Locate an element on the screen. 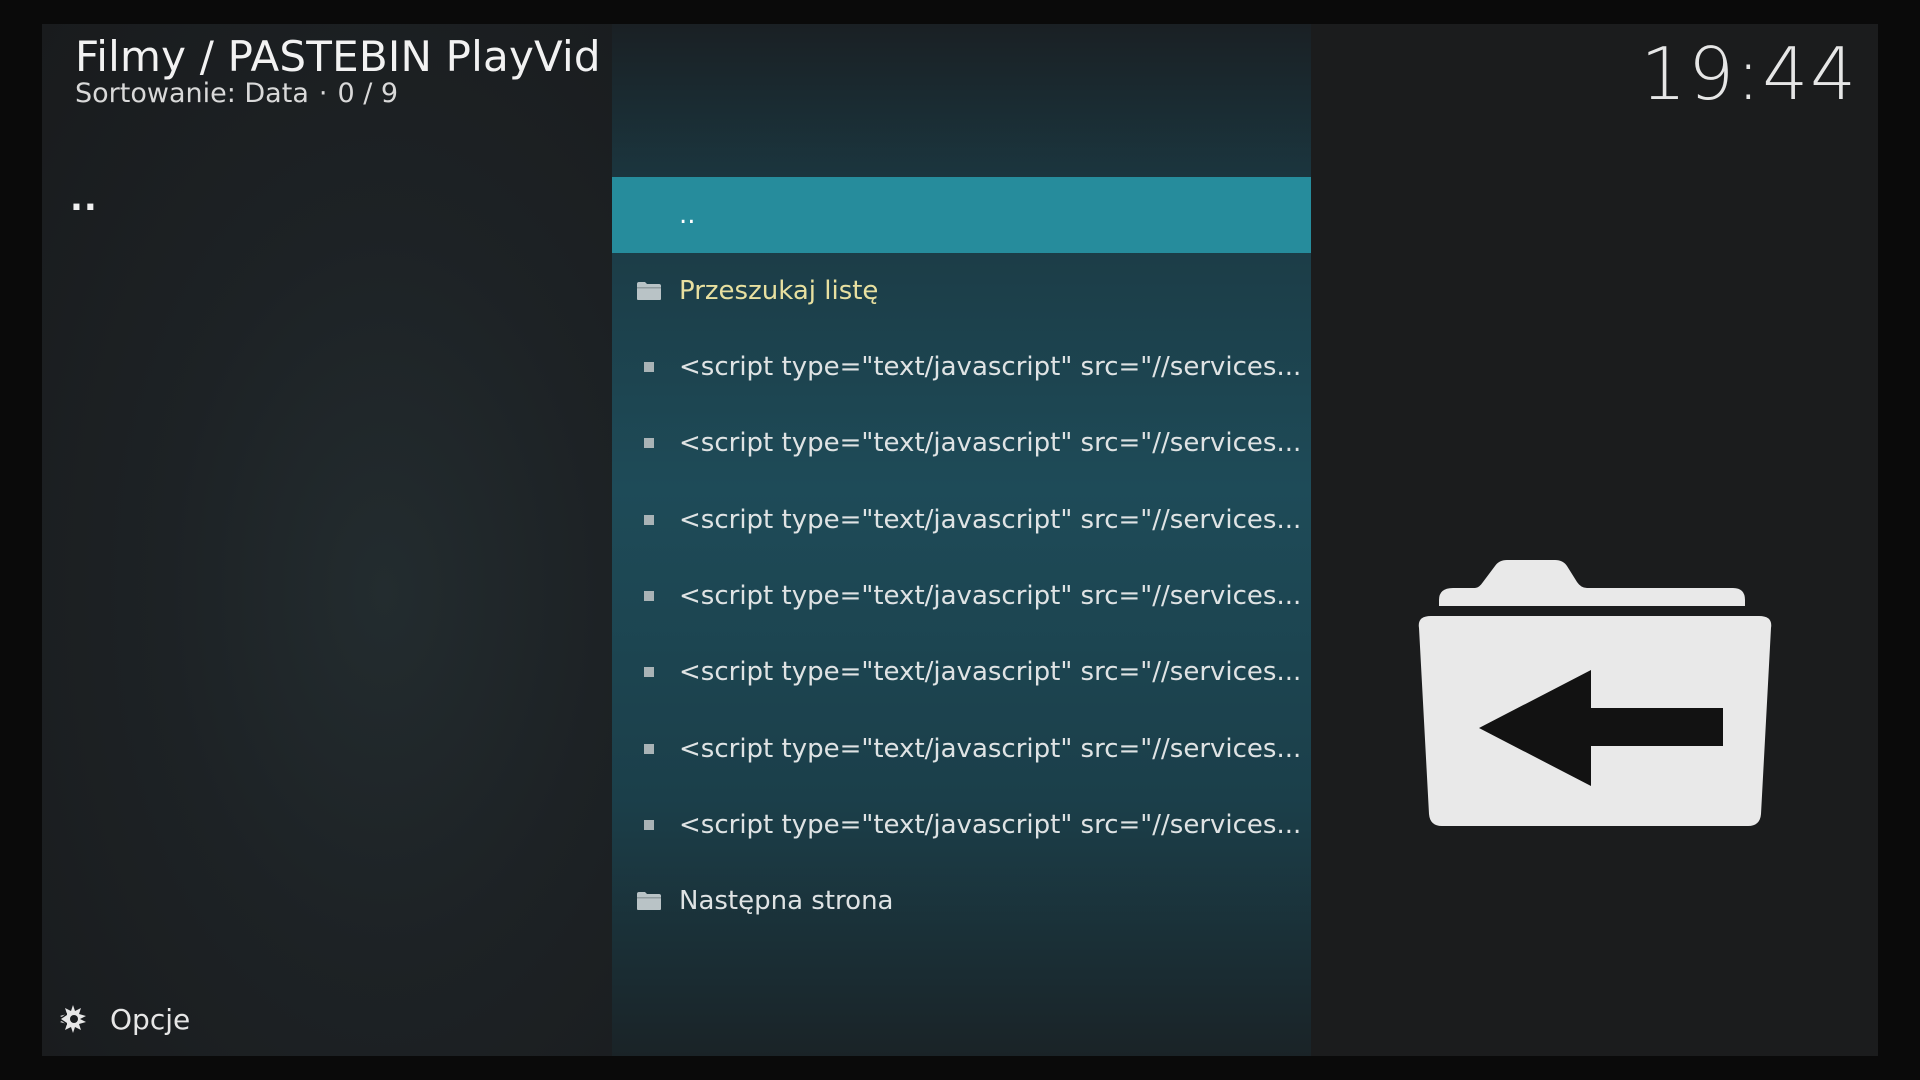 The width and height of the screenshot is (1920, 1080). page-title: Filmy / PASTEBIN PlayVid is located at coordinates (338, 56).